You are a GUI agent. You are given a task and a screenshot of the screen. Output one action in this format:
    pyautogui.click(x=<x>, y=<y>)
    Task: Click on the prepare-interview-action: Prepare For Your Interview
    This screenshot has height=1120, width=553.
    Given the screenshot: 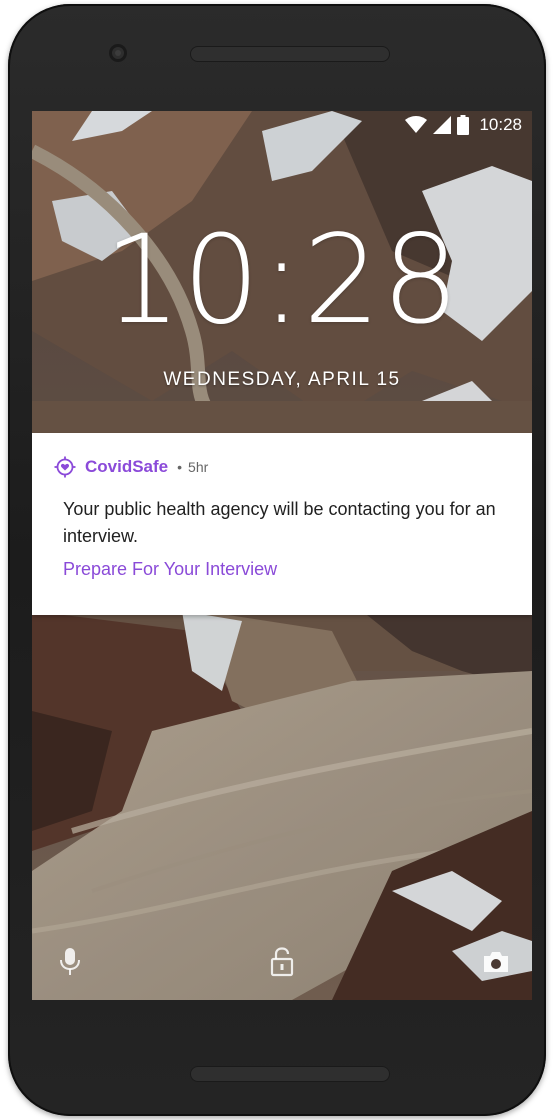 What is the action you would take?
    pyautogui.click(x=170, y=569)
    